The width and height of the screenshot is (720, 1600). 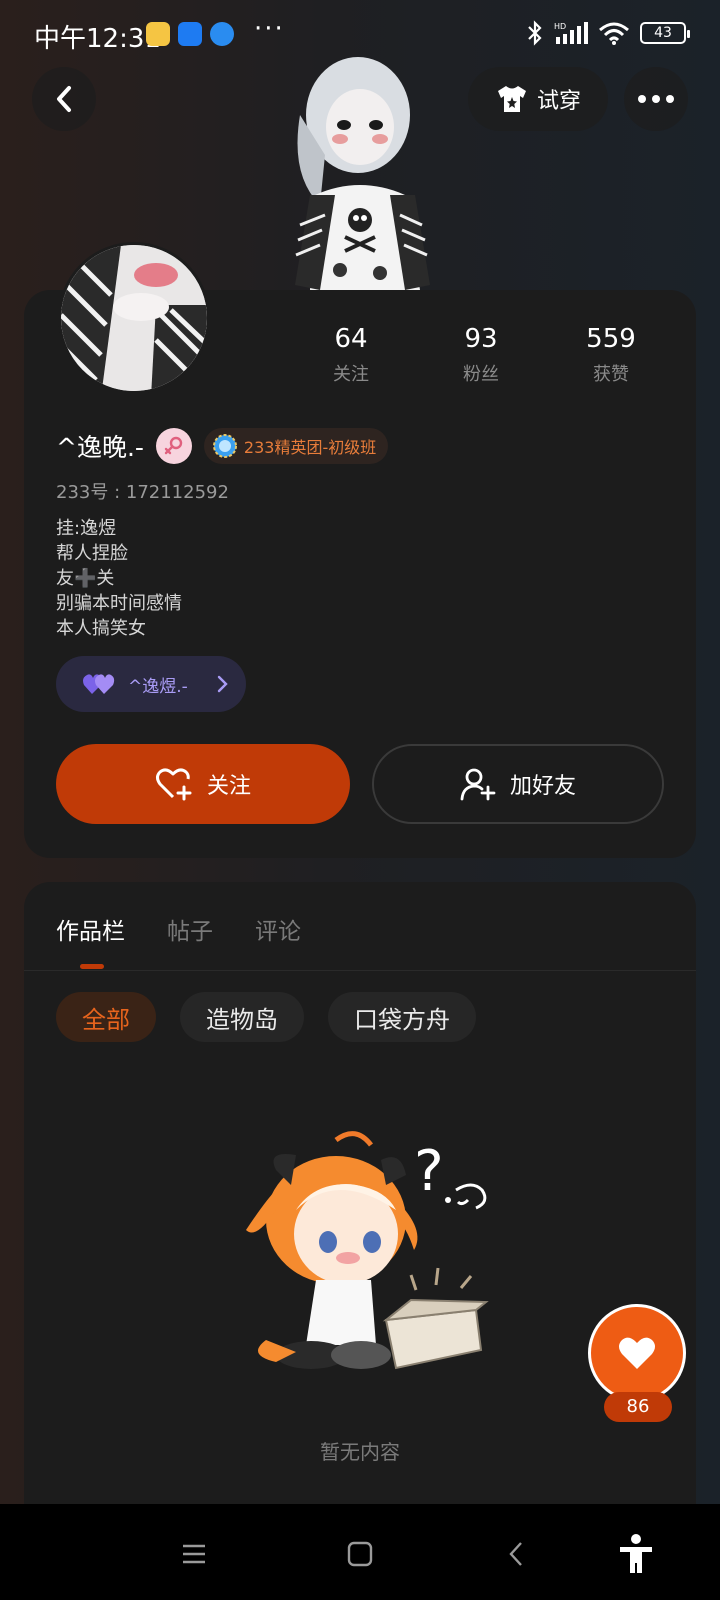 What do you see at coordinates (173, 446) in the screenshot?
I see `female-gender-icon` at bounding box center [173, 446].